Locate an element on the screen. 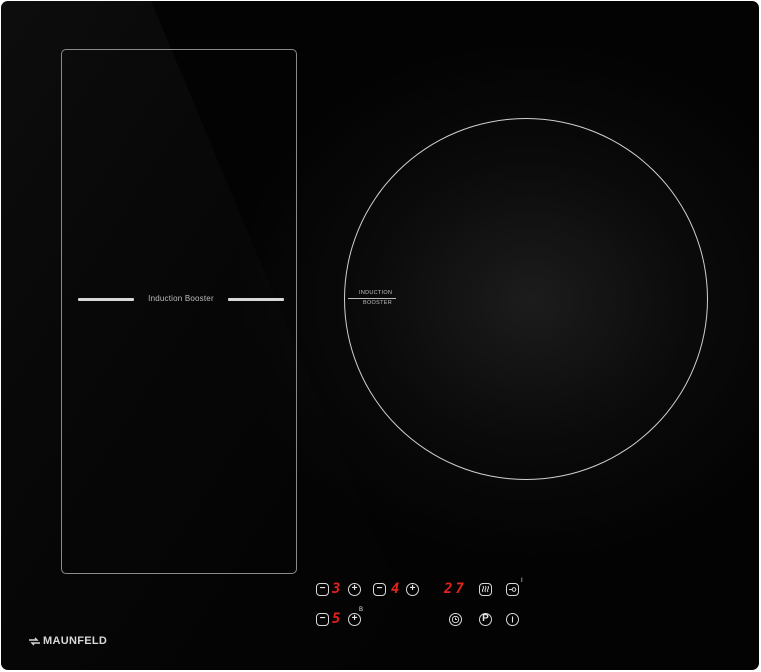  zone2-power-display: 4 is located at coordinates (395, 589).